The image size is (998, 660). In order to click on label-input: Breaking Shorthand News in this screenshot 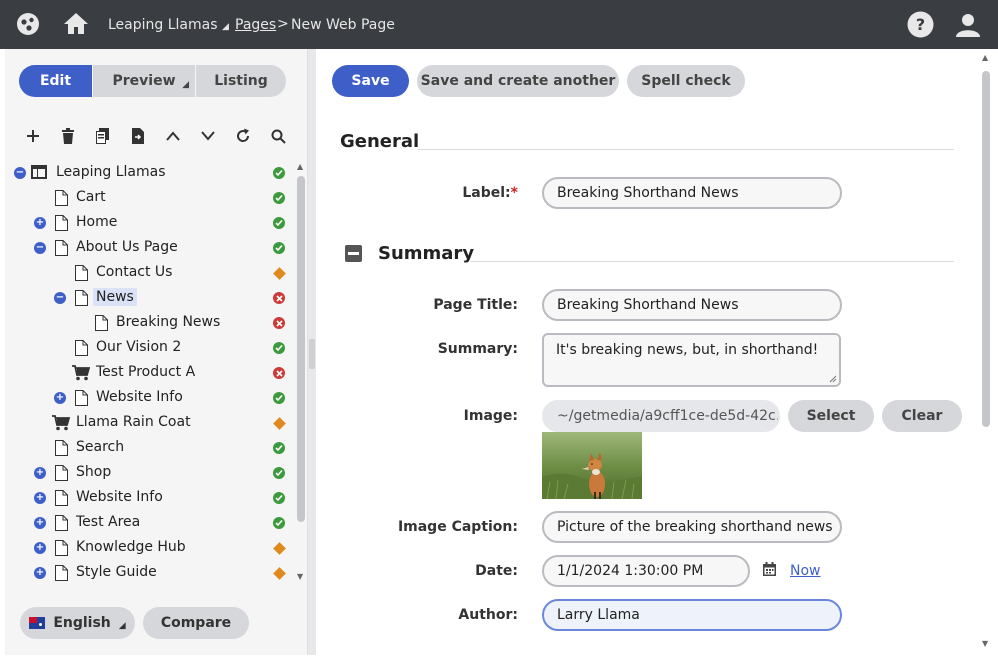, I will do `click(692, 193)`.